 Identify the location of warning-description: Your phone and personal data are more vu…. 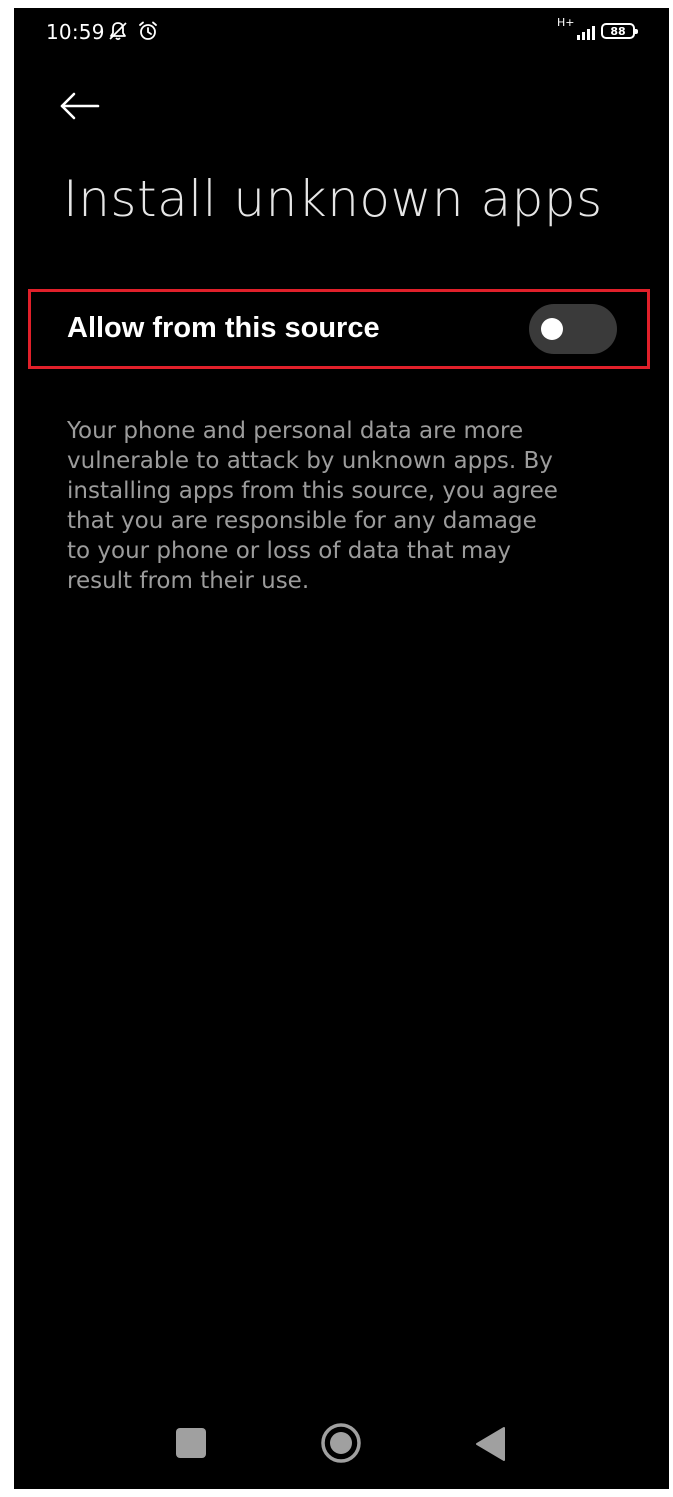
(312, 506).